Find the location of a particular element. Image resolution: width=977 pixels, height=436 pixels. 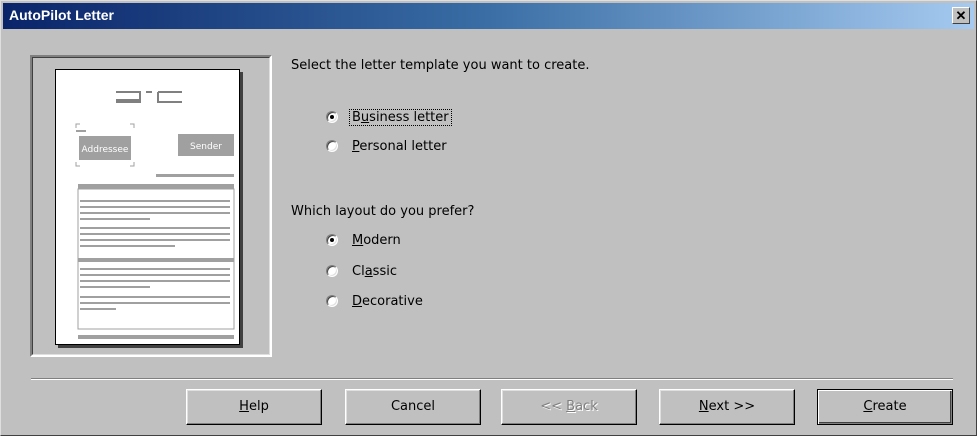

sender-label: Sender is located at coordinates (206, 147).